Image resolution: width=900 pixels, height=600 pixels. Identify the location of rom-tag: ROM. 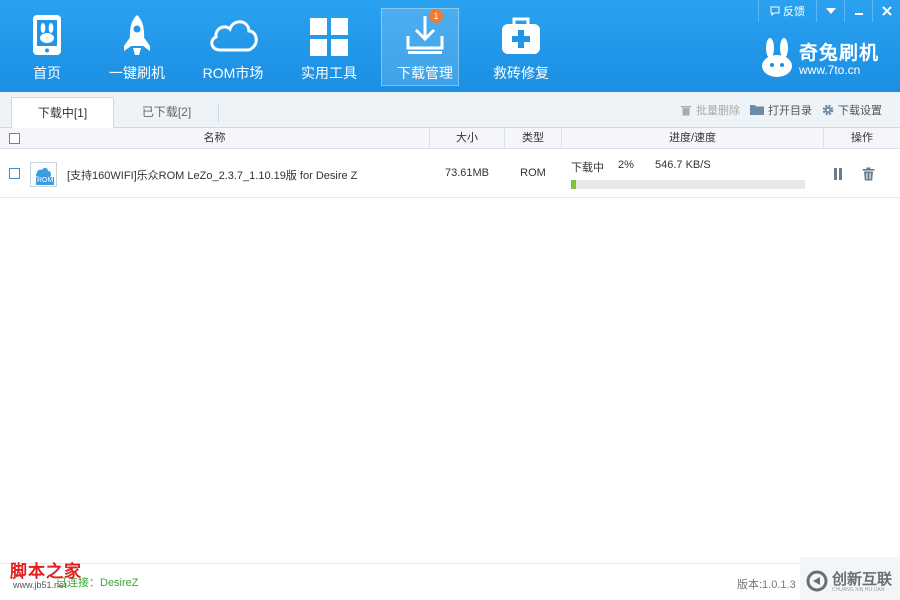
(45, 181).